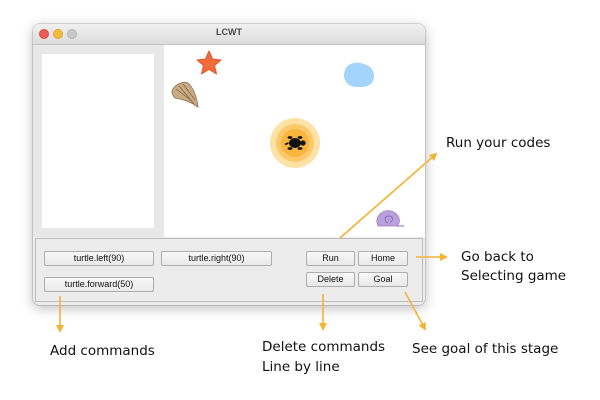 The width and height of the screenshot is (600, 400). I want to click on annotation-home-line1: Go back to, so click(497, 257).